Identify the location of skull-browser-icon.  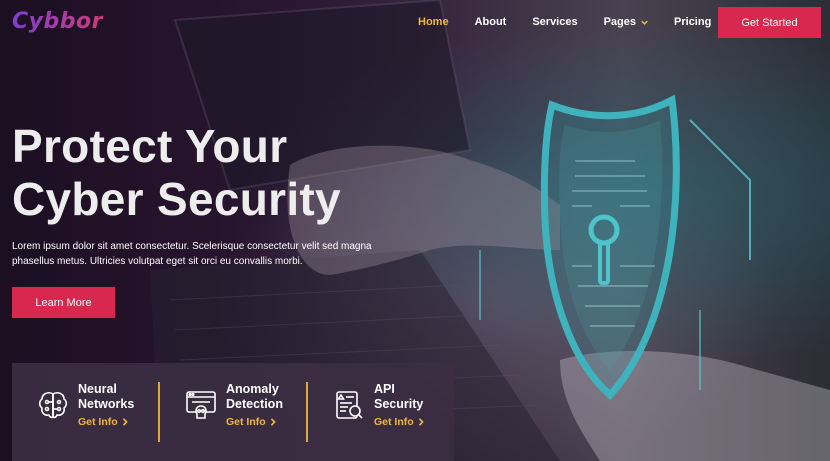
(201, 405).